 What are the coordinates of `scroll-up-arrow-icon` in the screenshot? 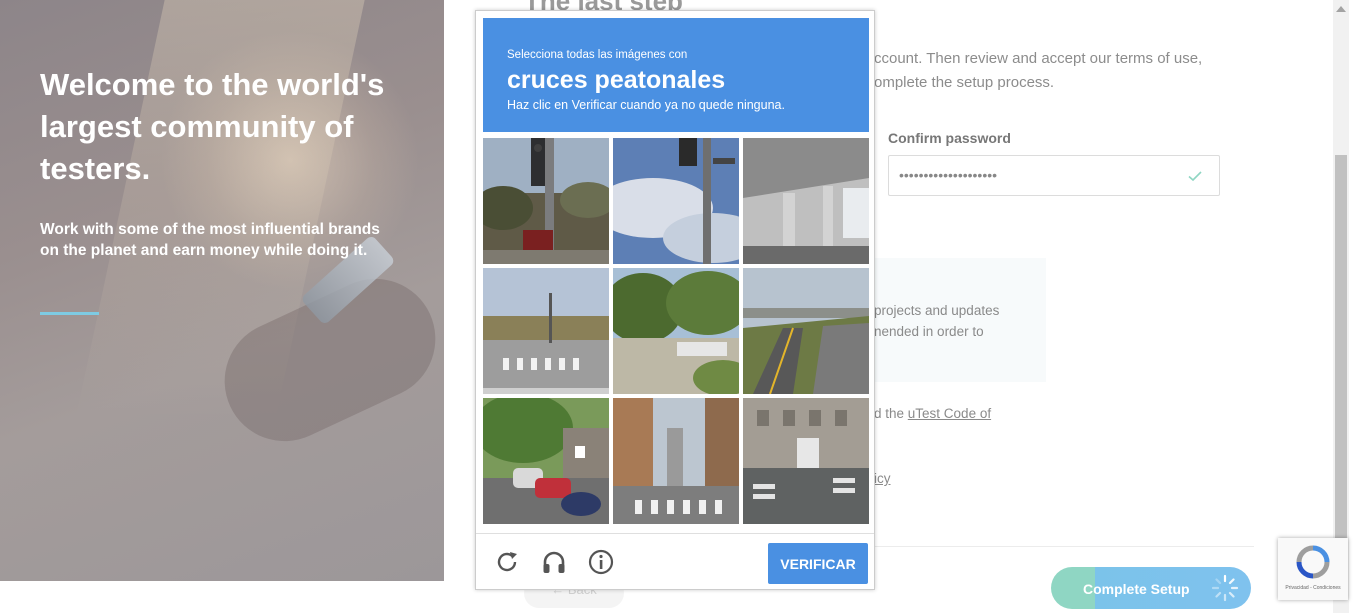 It's located at (1341, 9).